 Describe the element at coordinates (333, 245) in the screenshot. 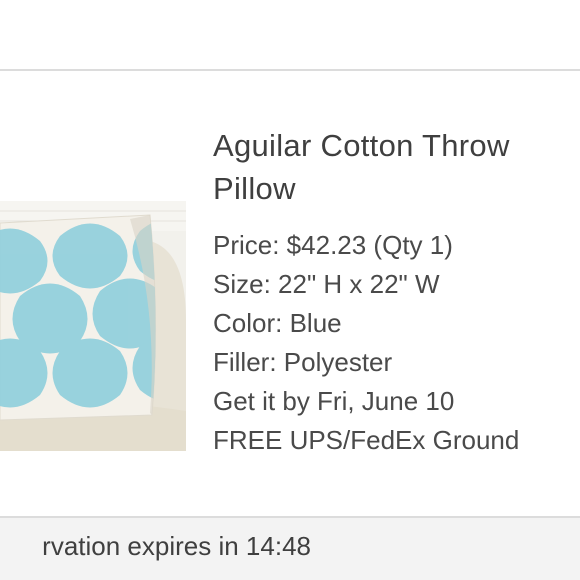

I see `product-price: Price: $42.23 (Qty 1)` at that location.